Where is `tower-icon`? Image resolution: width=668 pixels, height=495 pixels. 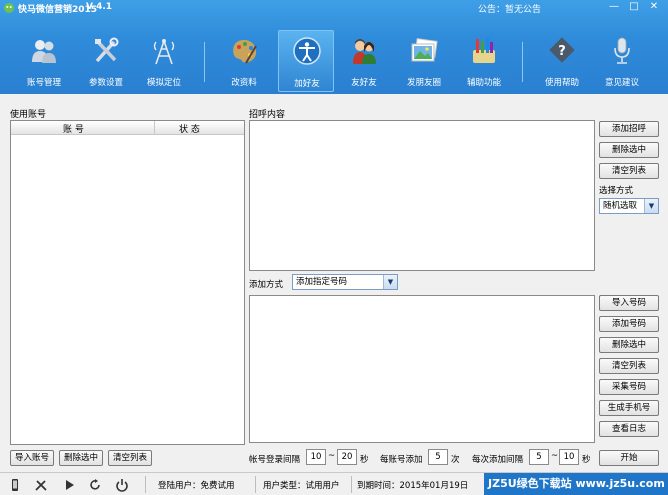 tower-icon is located at coordinates (164, 52).